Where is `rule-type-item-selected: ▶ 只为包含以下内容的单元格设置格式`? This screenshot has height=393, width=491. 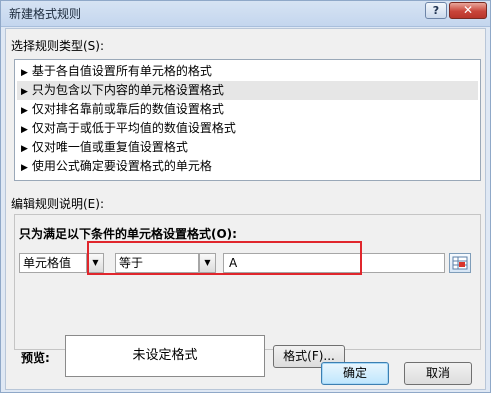 rule-type-item-selected: ▶ 只为包含以下内容的单元格设置格式 is located at coordinates (247, 90).